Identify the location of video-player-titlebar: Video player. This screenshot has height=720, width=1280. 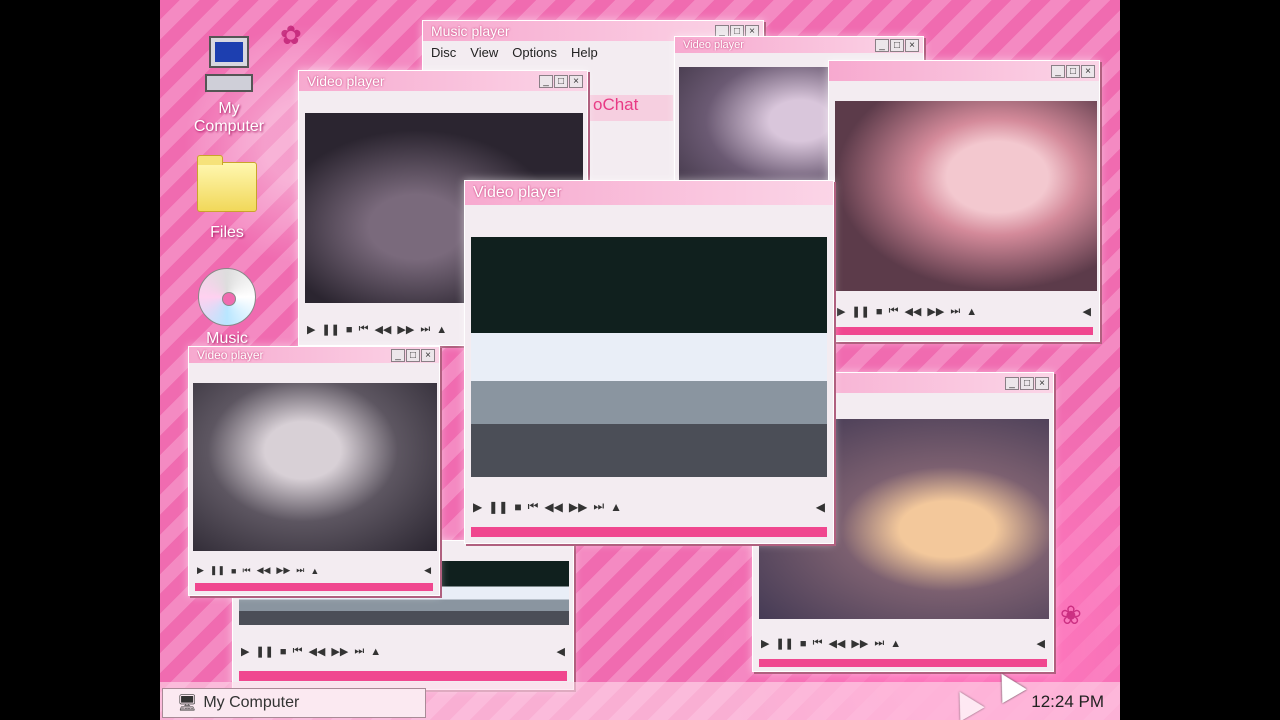
(649, 193).